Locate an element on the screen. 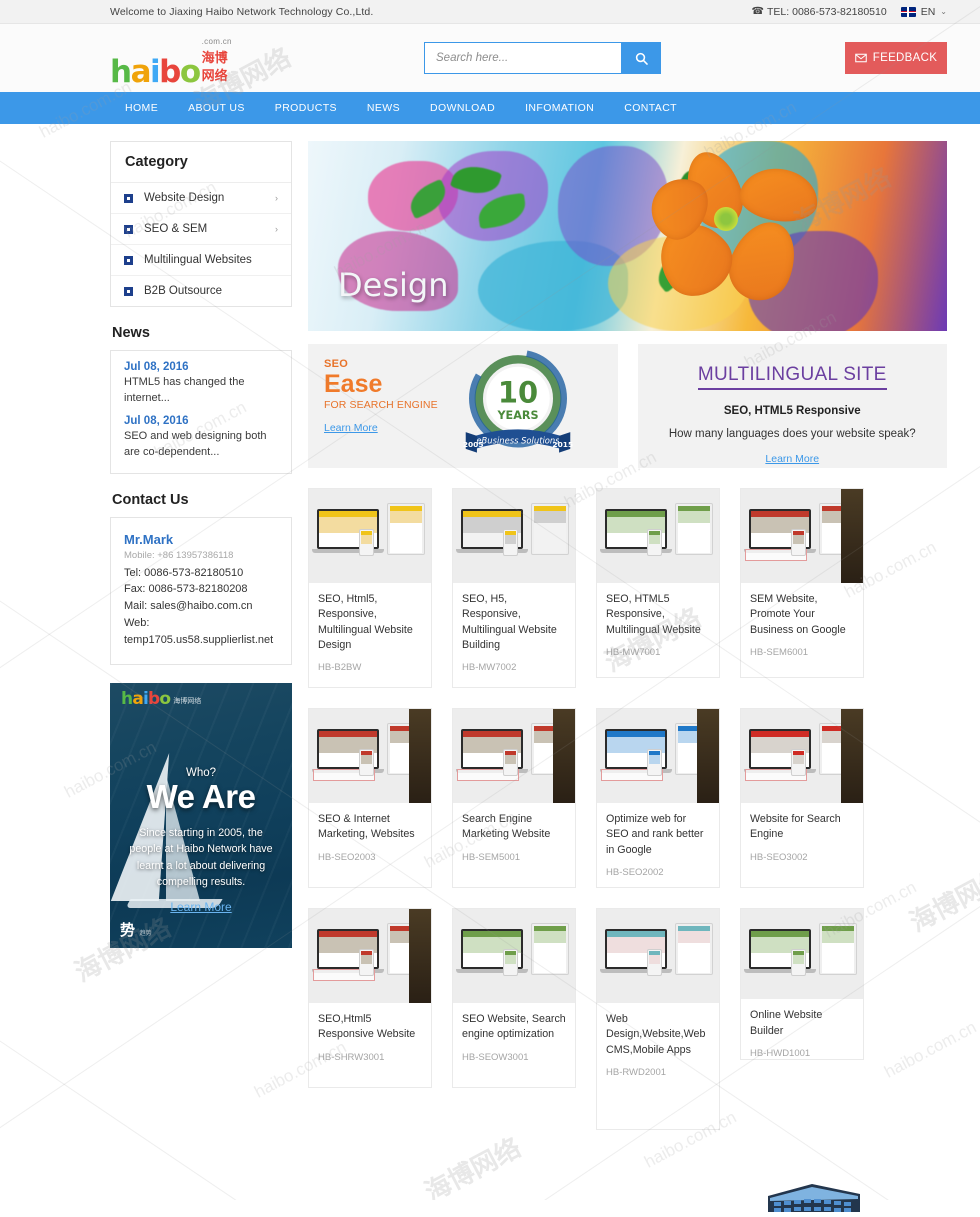 This screenshot has height=1217, width=980. badge-years: YEARS is located at coordinates (517, 415).